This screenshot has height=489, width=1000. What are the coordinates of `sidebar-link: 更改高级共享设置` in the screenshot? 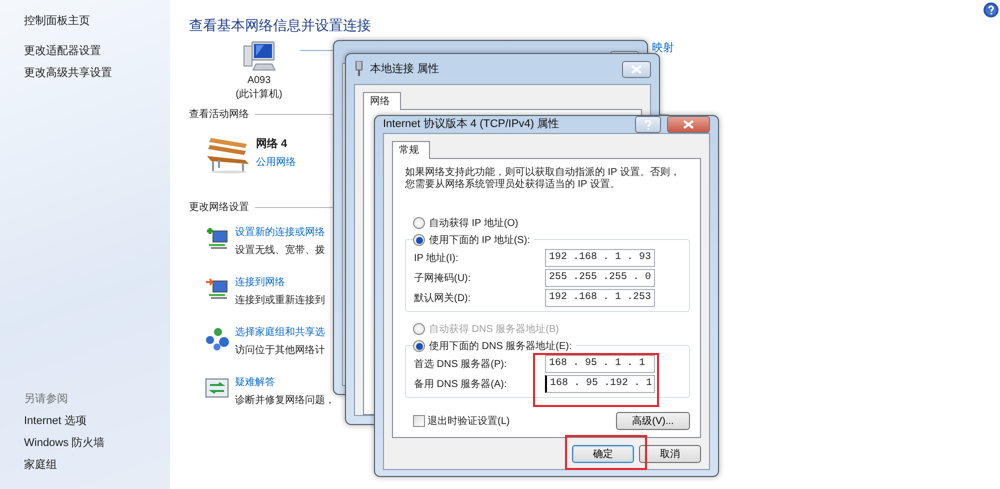 It's located at (68, 73).